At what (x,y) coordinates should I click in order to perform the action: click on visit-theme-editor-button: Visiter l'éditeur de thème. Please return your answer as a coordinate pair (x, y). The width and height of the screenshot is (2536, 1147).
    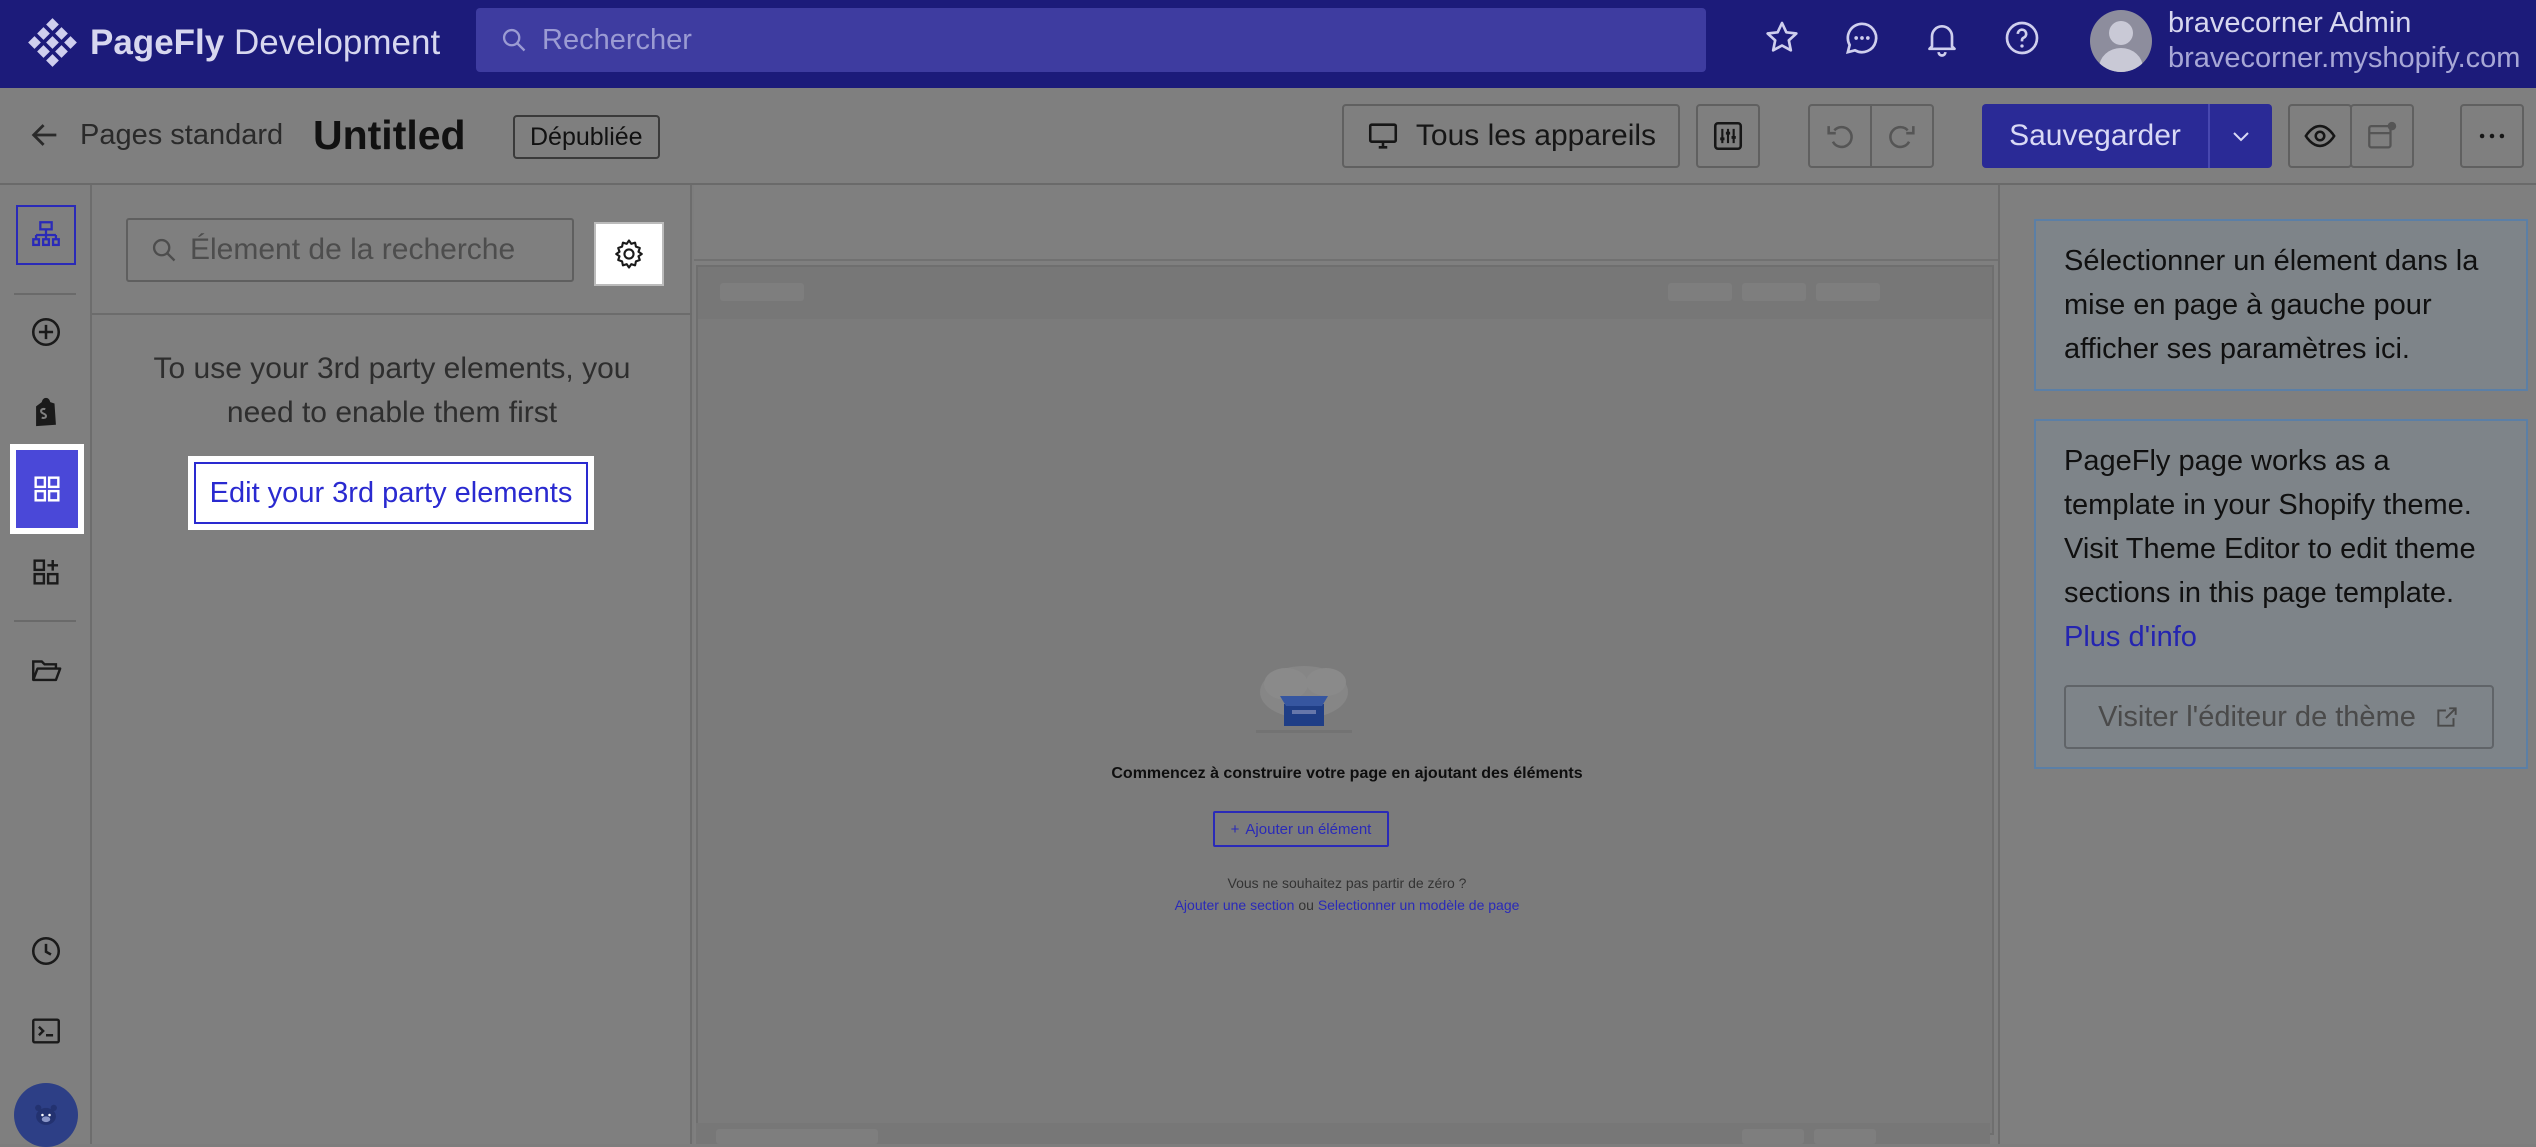
    Looking at the image, I should click on (2279, 717).